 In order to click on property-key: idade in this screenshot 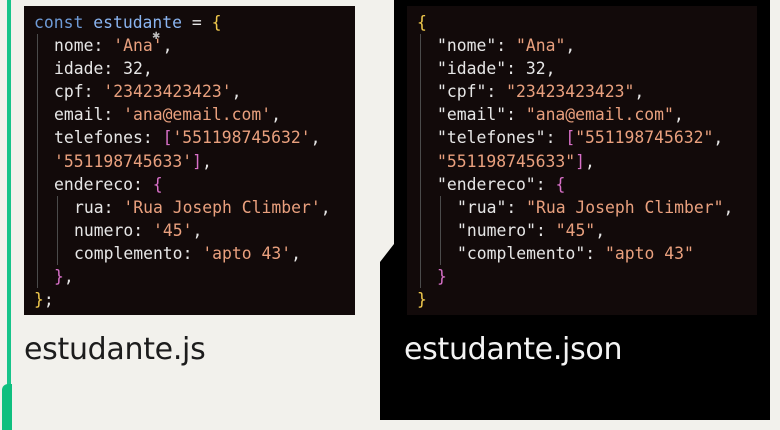, I will do `click(79, 69)`.